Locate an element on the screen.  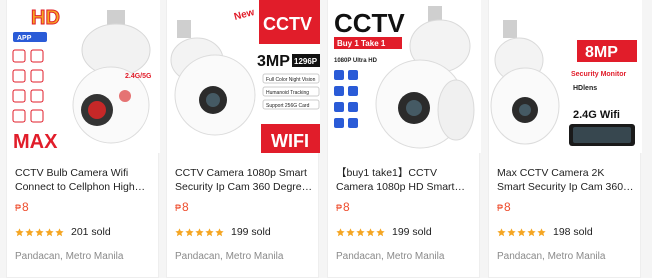
sold-count: 201 sold is located at coordinates (91, 232).